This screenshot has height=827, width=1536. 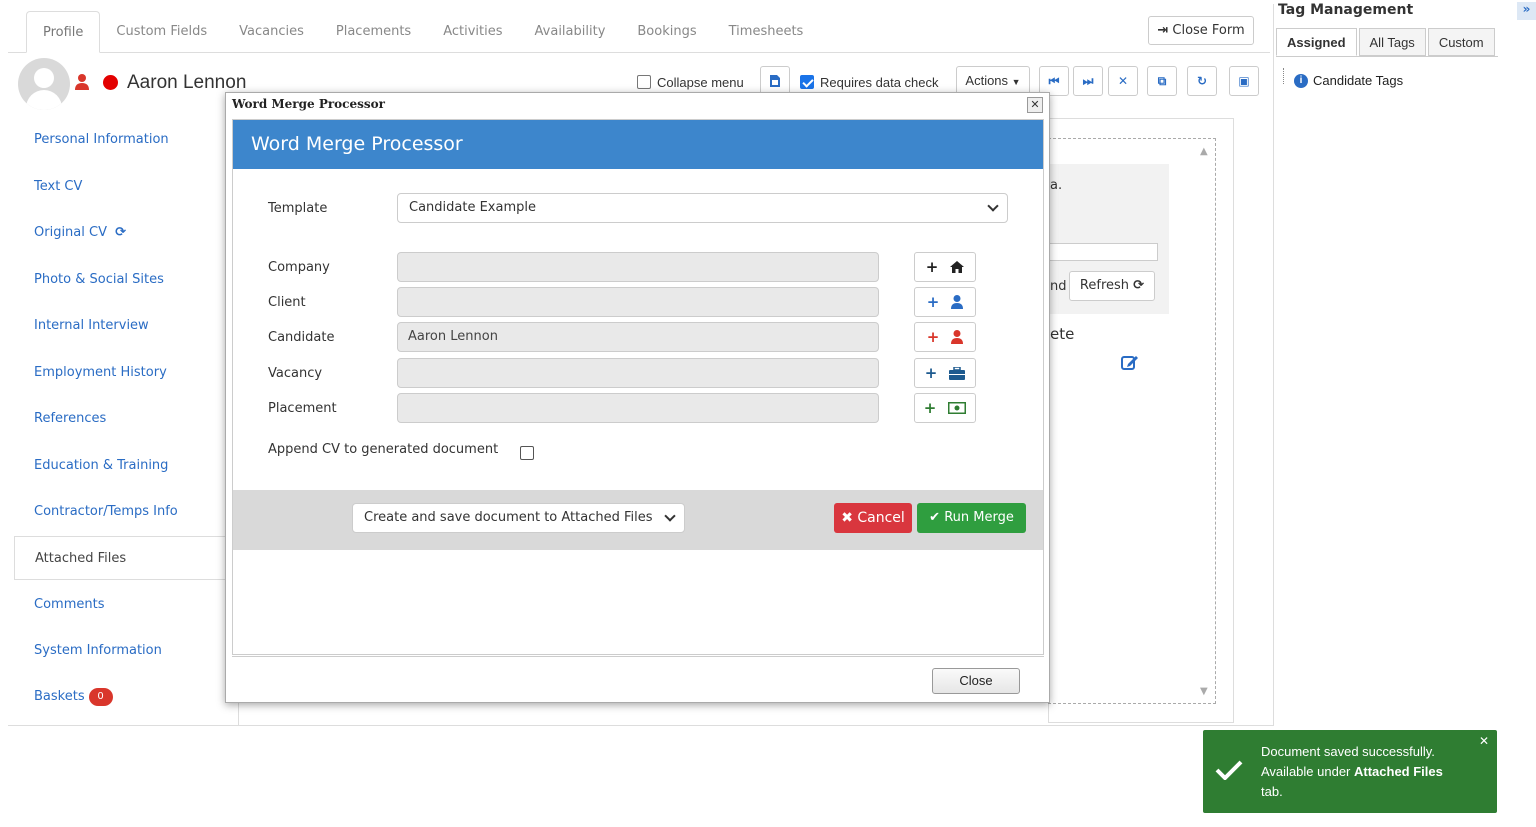 I want to click on sidebar-item-photo-social: Photo & Social Sites, so click(x=120, y=280).